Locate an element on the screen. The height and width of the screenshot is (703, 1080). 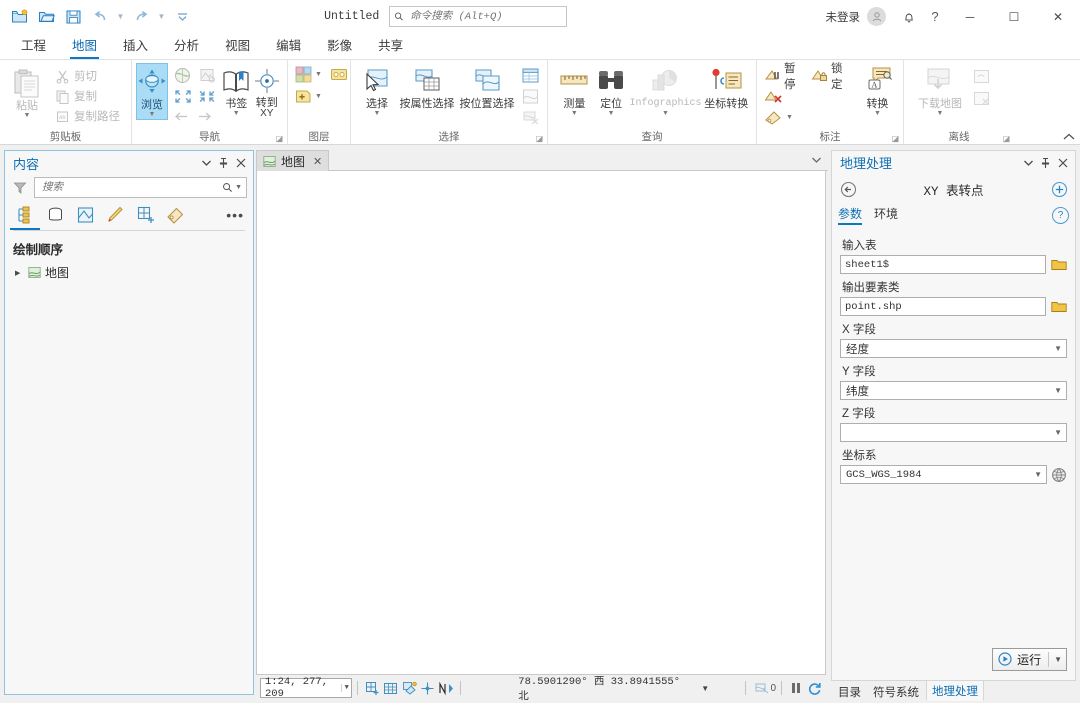
save-project-icon is located at coordinates (73, 16).